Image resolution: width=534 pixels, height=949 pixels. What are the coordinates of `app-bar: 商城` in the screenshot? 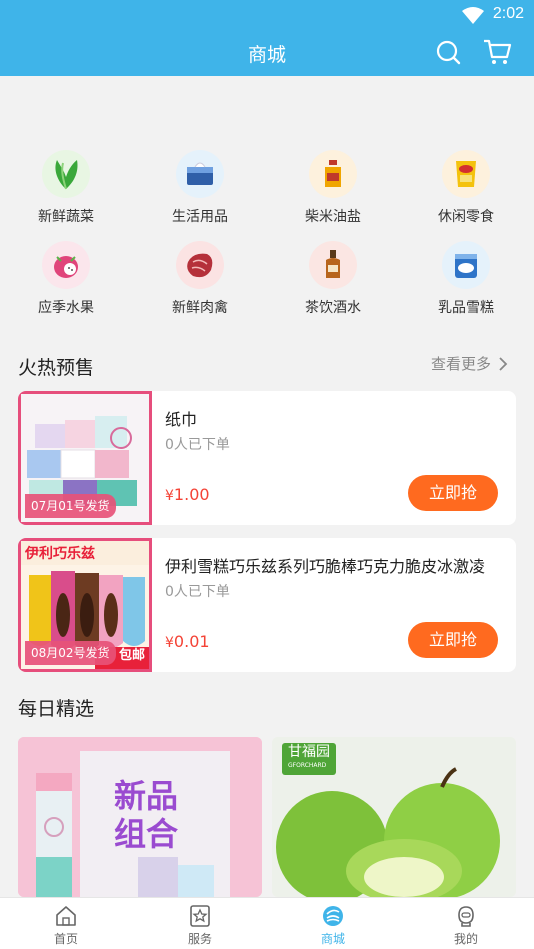 It's located at (267, 53).